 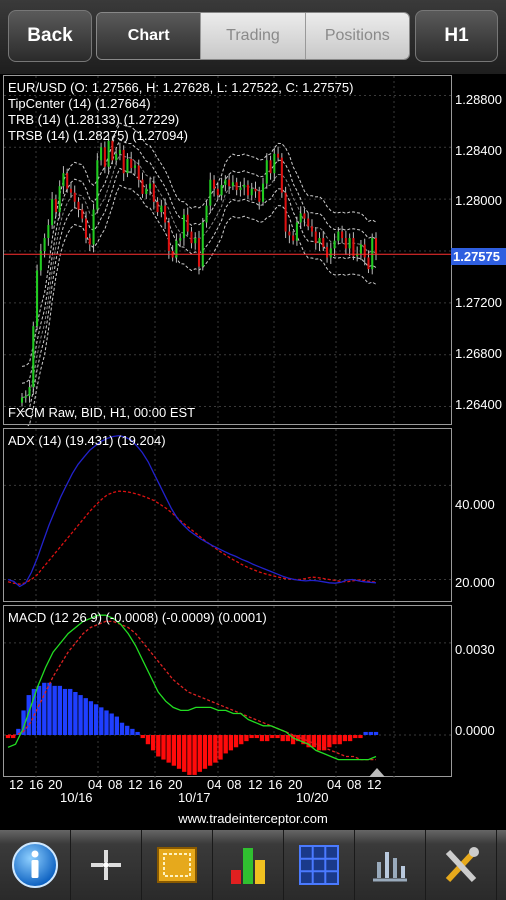 I want to click on adx-di-line, so click(x=192, y=537).